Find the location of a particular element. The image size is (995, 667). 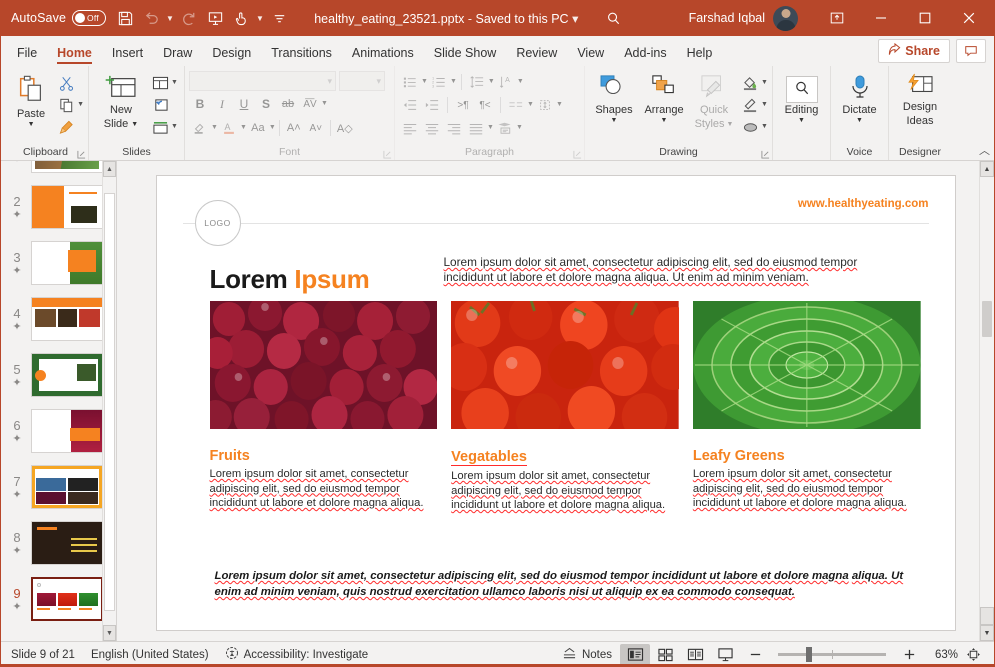

ribbon-display-options-icon is located at coordinates (837, 18).